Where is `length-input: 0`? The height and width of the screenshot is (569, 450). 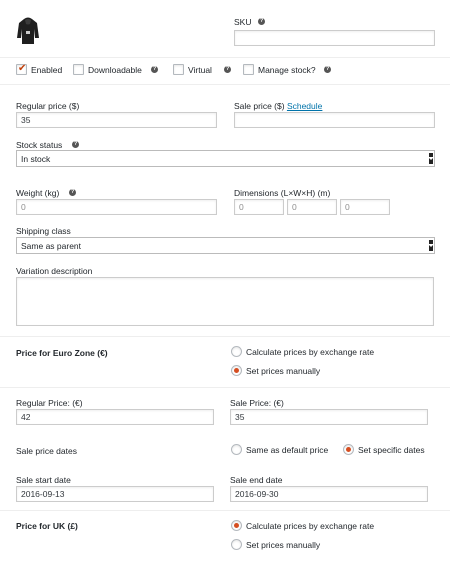 length-input: 0 is located at coordinates (259, 207).